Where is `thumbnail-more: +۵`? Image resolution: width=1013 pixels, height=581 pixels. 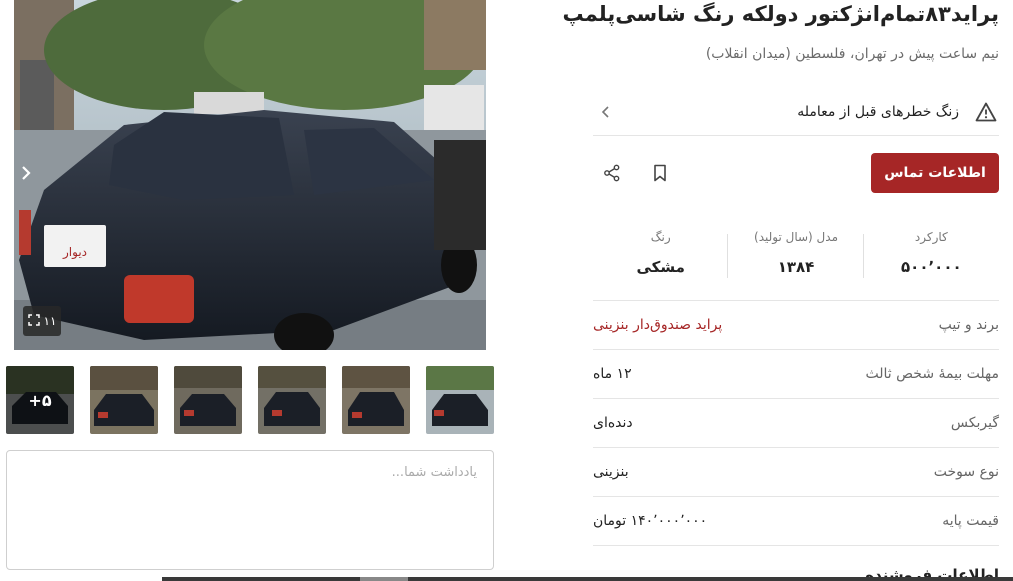 thumbnail-more: +۵ is located at coordinates (40, 400).